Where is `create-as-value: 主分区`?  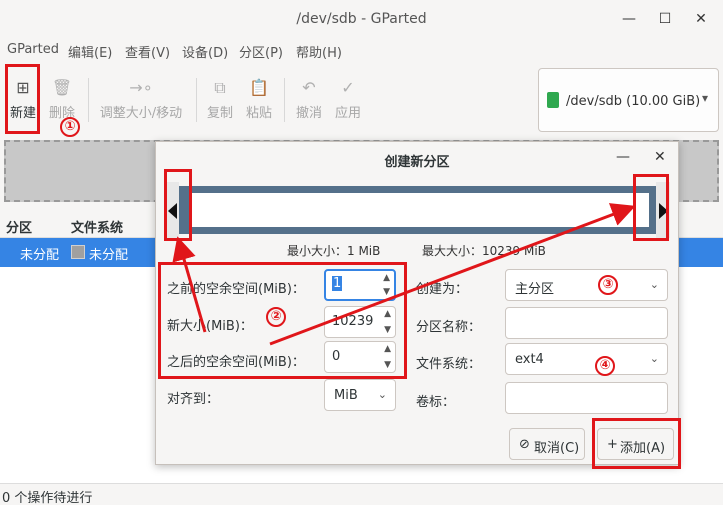
create-as-value: 主分区 is located at coordinates (535, 289).